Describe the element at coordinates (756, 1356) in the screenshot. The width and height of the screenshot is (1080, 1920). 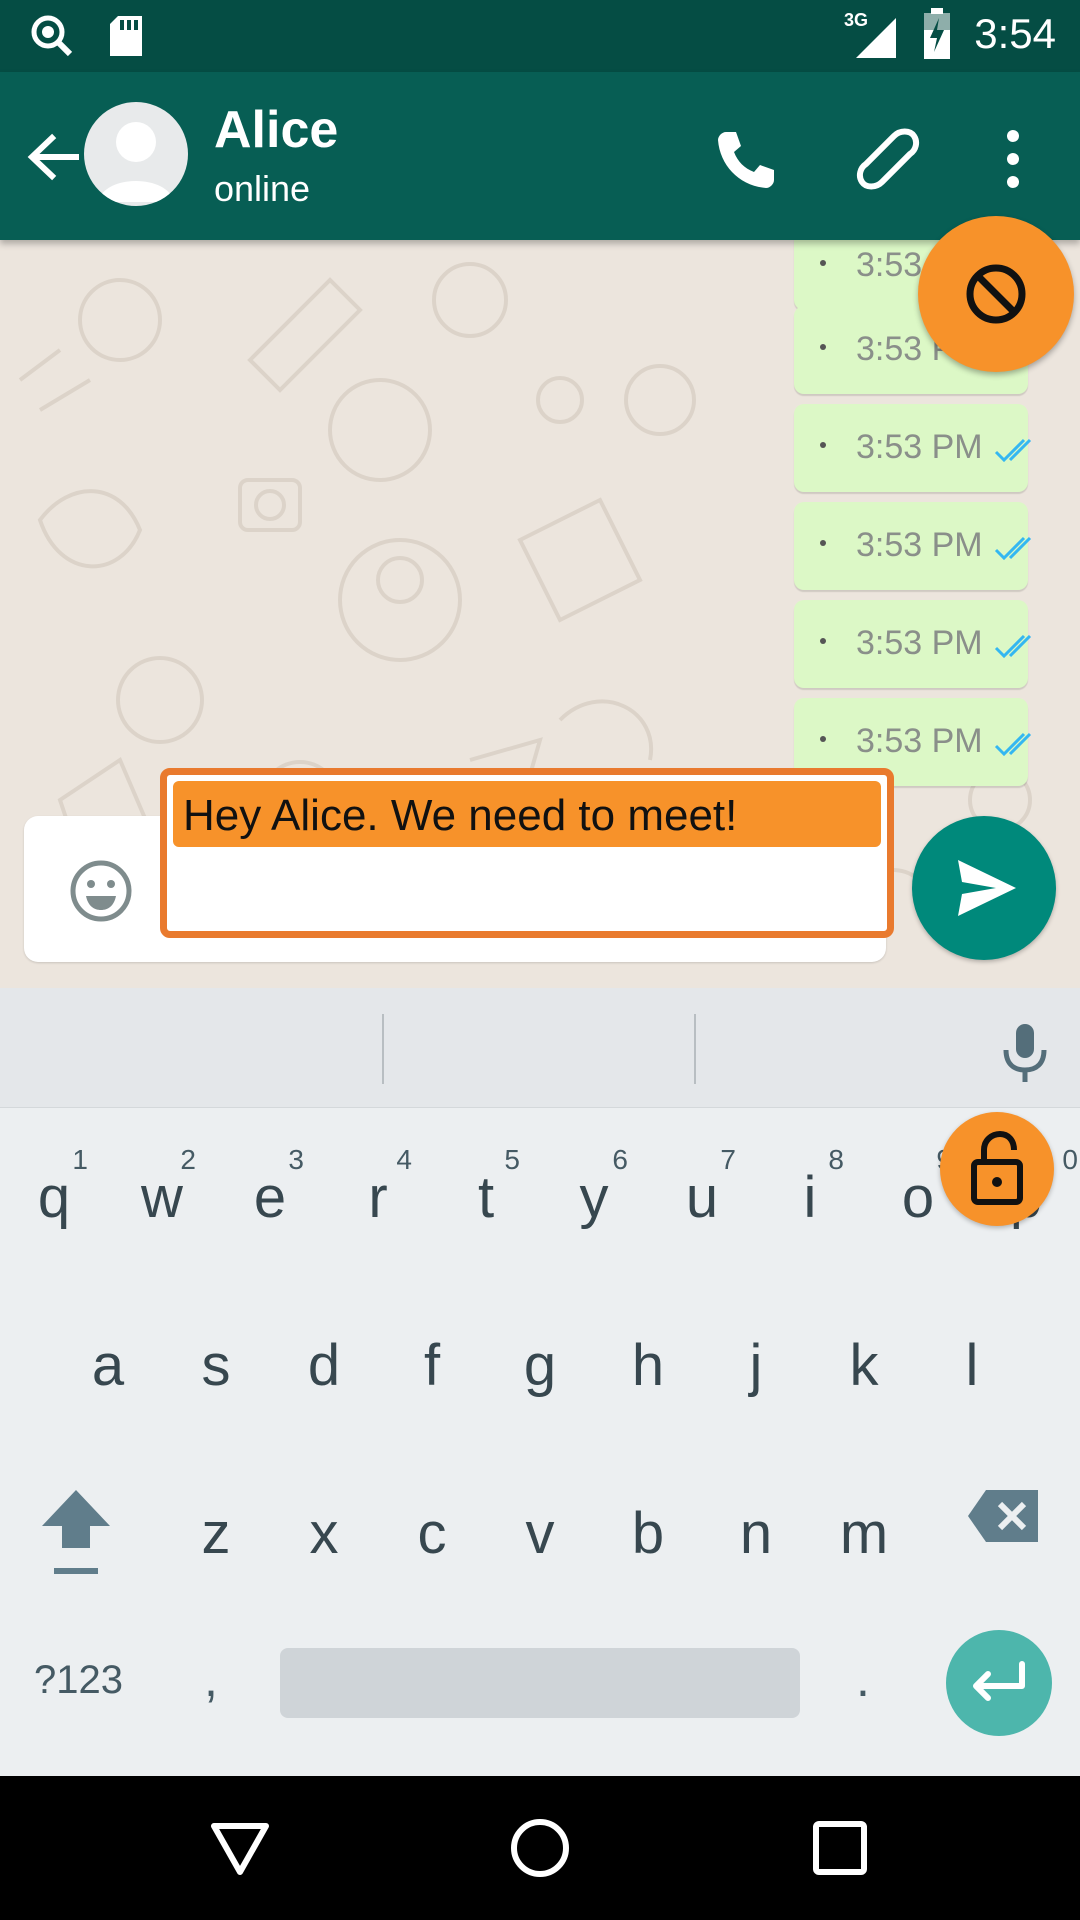
I see `key-j: j` at that location.